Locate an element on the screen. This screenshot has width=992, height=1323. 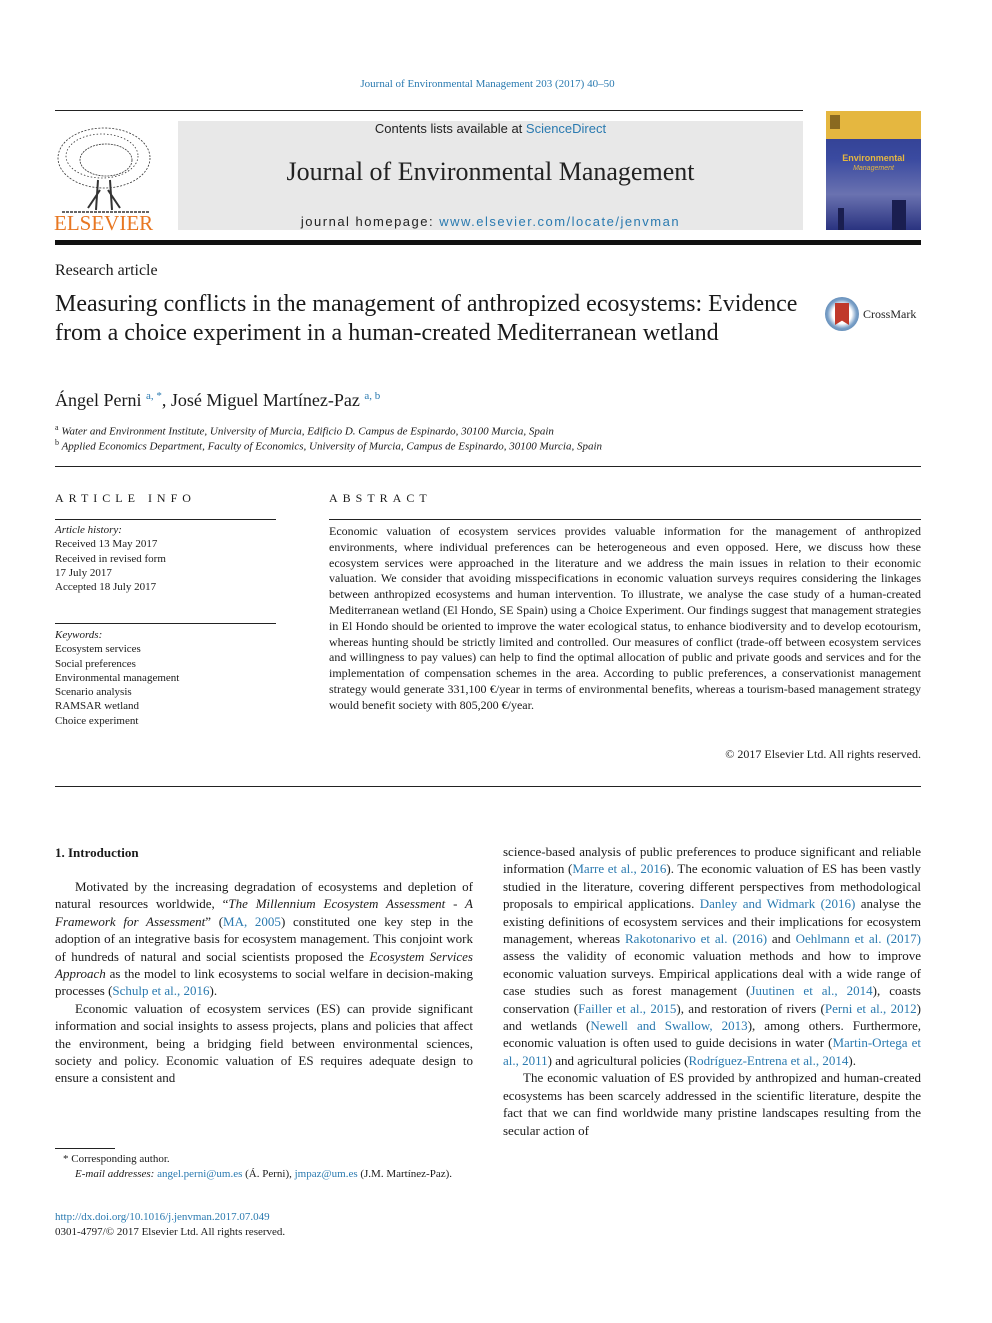
text: and is located at coordinates (781, 939).